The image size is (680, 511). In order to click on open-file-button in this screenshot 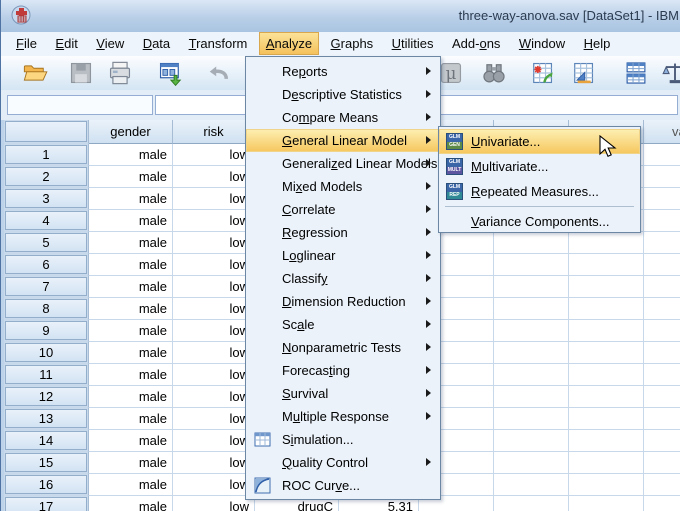, I will do `click(35, 73)`.